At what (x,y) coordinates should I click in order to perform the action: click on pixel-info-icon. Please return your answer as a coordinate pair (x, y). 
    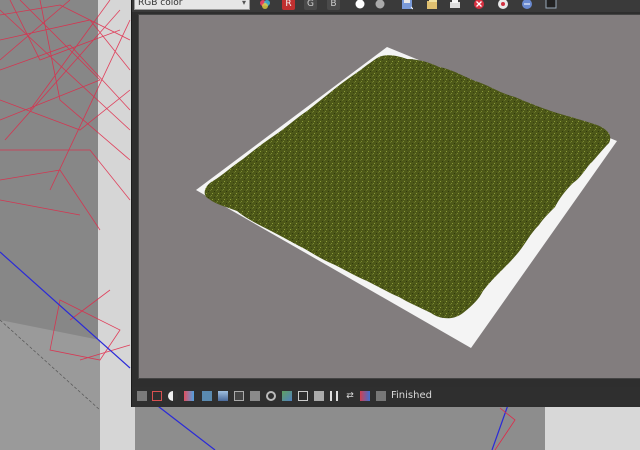
    Looking at the image, I should click on (255, 396).